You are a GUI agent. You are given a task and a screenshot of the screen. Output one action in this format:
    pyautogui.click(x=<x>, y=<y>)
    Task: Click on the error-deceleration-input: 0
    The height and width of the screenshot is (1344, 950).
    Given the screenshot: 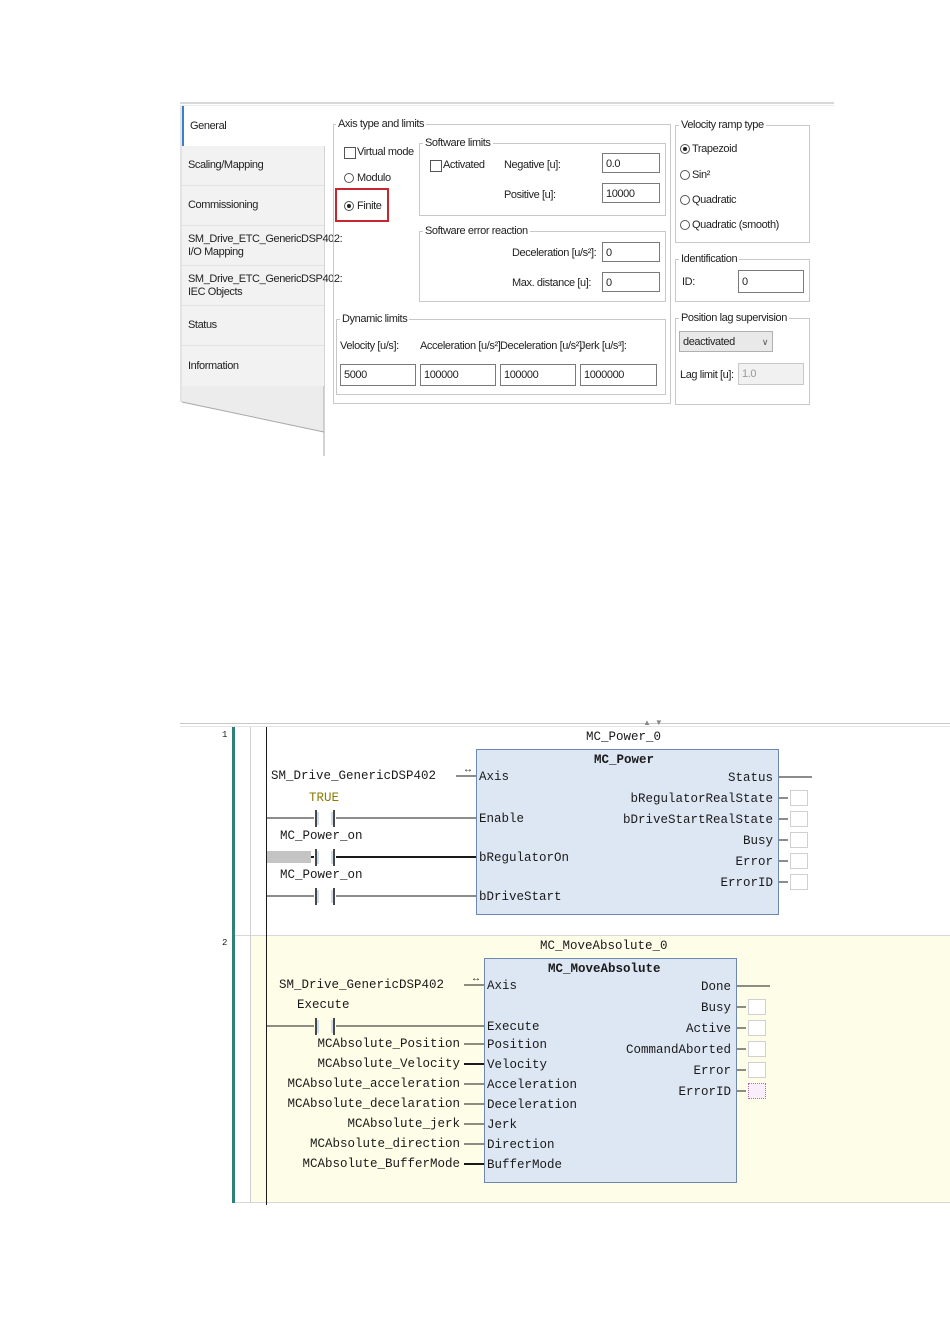 What is the action you would take?
    pyautogui.click(x=631, y=252)
    